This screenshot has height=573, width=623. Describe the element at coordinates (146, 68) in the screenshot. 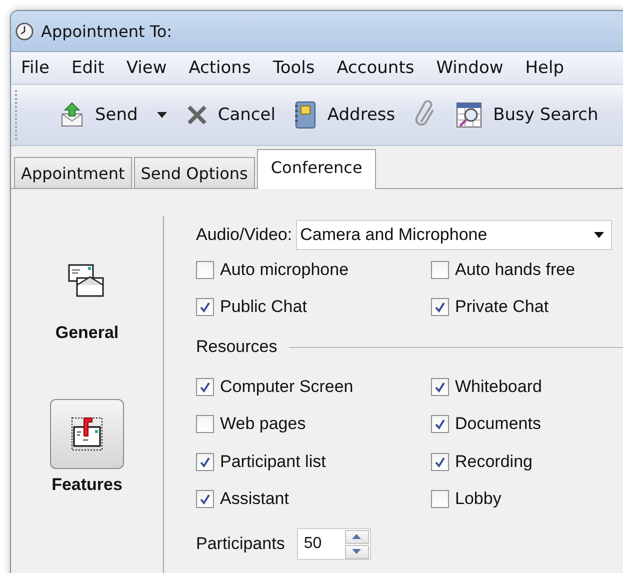

I see `menu-item: View` at that location.